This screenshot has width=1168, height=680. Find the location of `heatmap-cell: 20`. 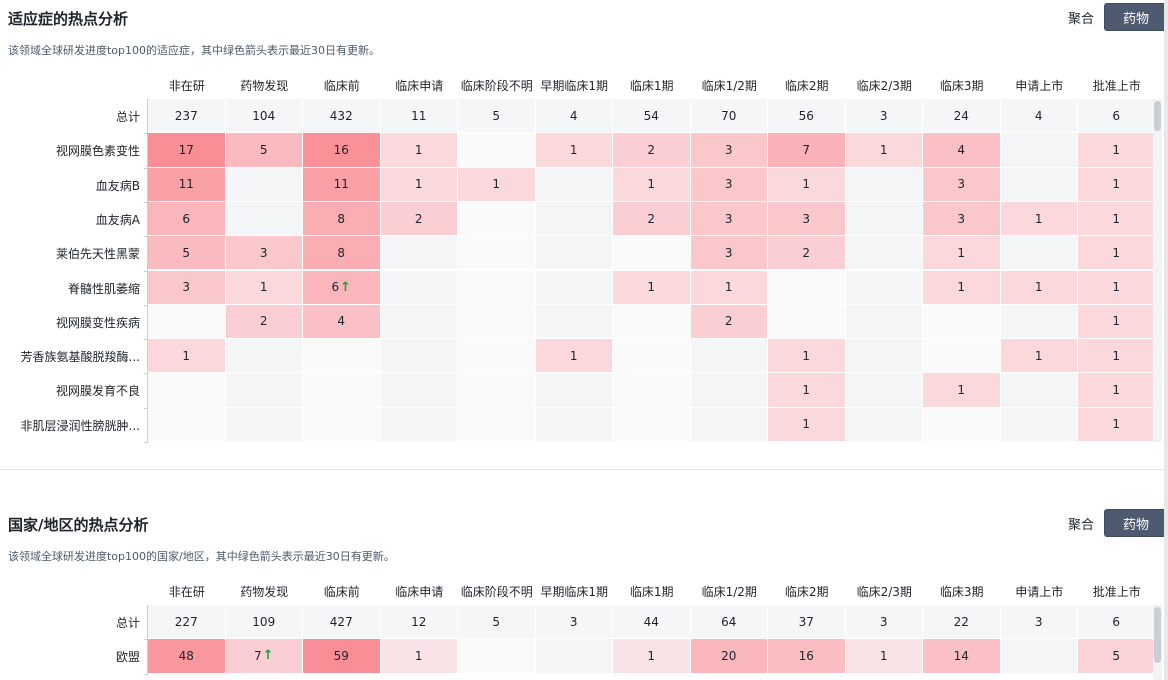

heatmap-cell: 20 is located at coordinates (729, 656).